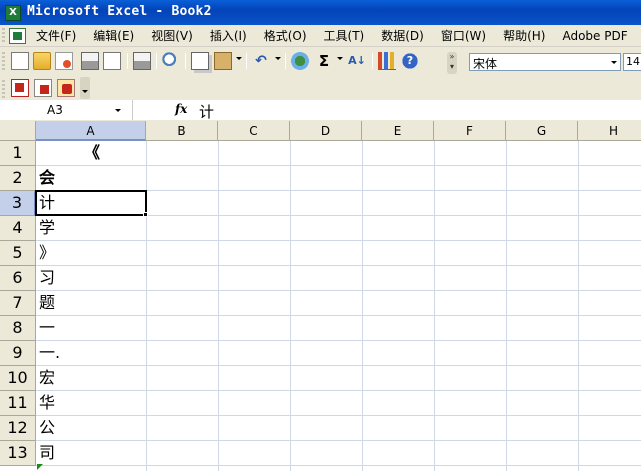 The width and height of the screenshot is (641, 471). What do you see at coordinates (18, 453) in the screenshot?
I see `row-header-13: 13` at bounding box center [18, 453].